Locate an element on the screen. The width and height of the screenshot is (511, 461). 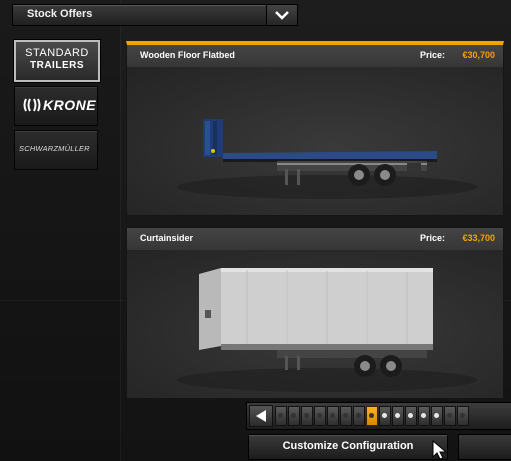
dropdown-toggle-button is located at coordinates (281, 15).